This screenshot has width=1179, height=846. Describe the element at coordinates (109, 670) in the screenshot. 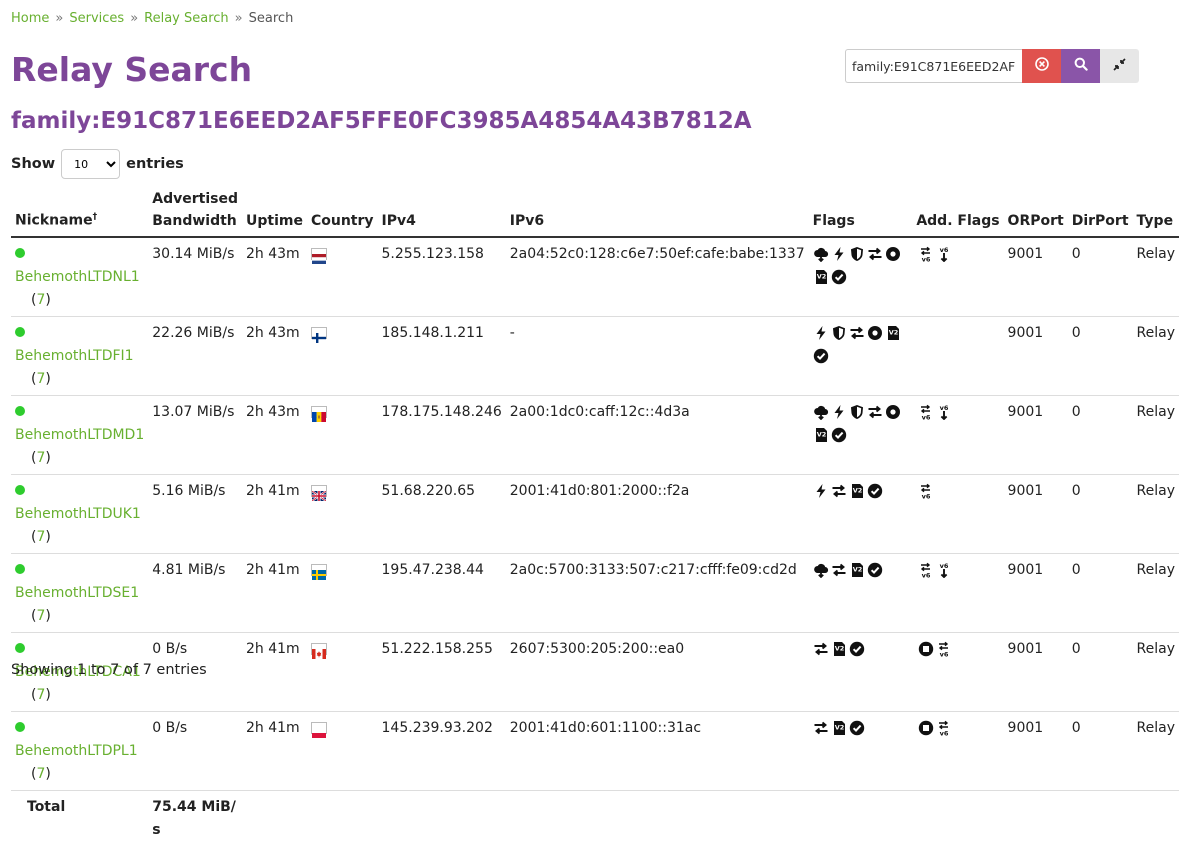

I see `table-info: Showing 1 to 7 of 7 entries` at that location.